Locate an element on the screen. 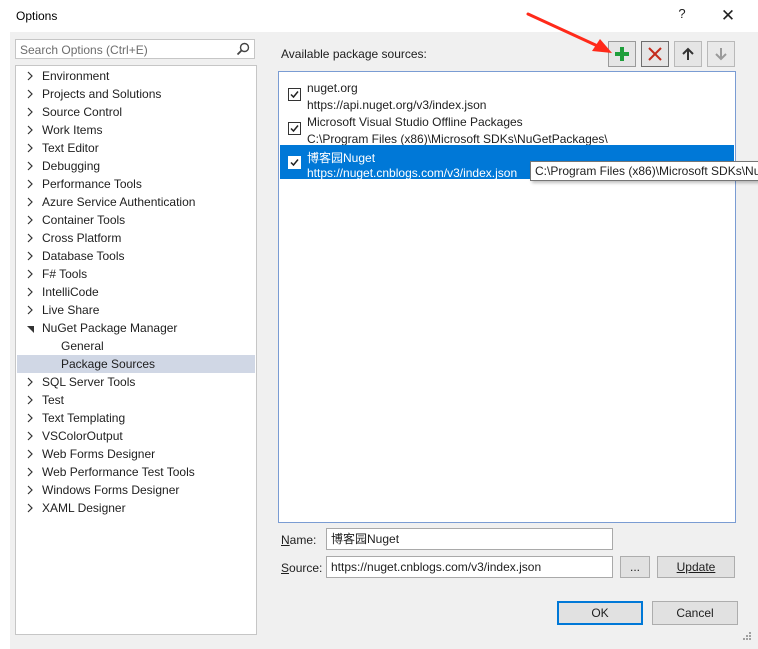 The height and width of the screenshot is (649, 758). tree-item: Cross Platform is located at coordinates (136, 238).